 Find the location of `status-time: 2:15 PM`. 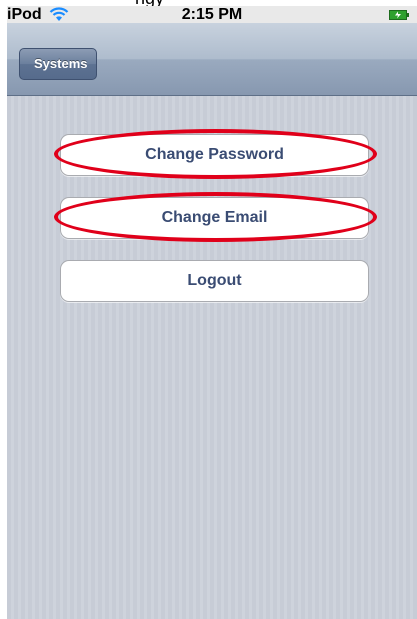

status-time: 2:15 PM is located at coordinates (212, 14).